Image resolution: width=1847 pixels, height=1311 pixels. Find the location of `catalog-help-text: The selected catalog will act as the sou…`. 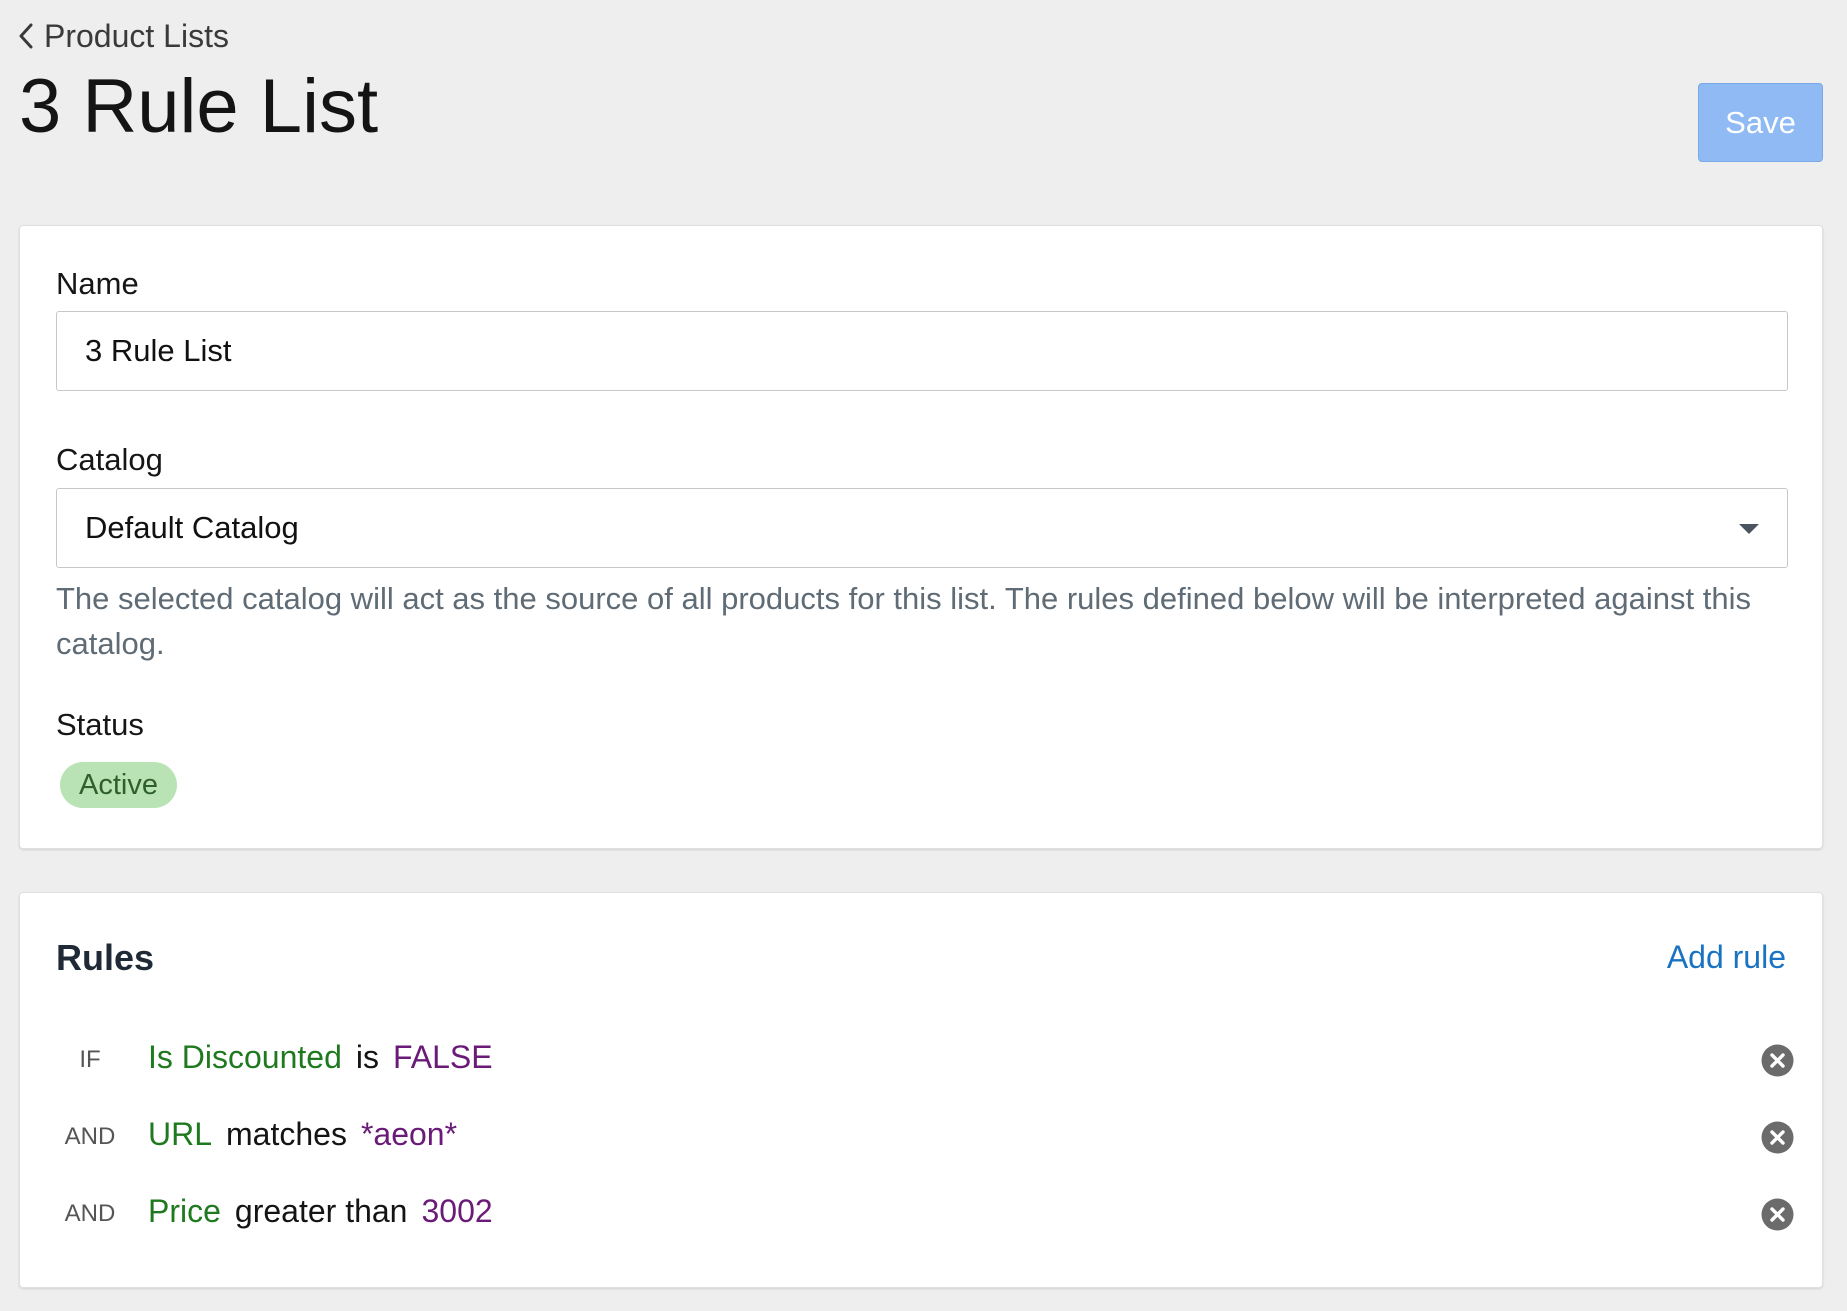

catalog-help-text: The selected catalog will act as the sou… is located at coordinates (903, 621).